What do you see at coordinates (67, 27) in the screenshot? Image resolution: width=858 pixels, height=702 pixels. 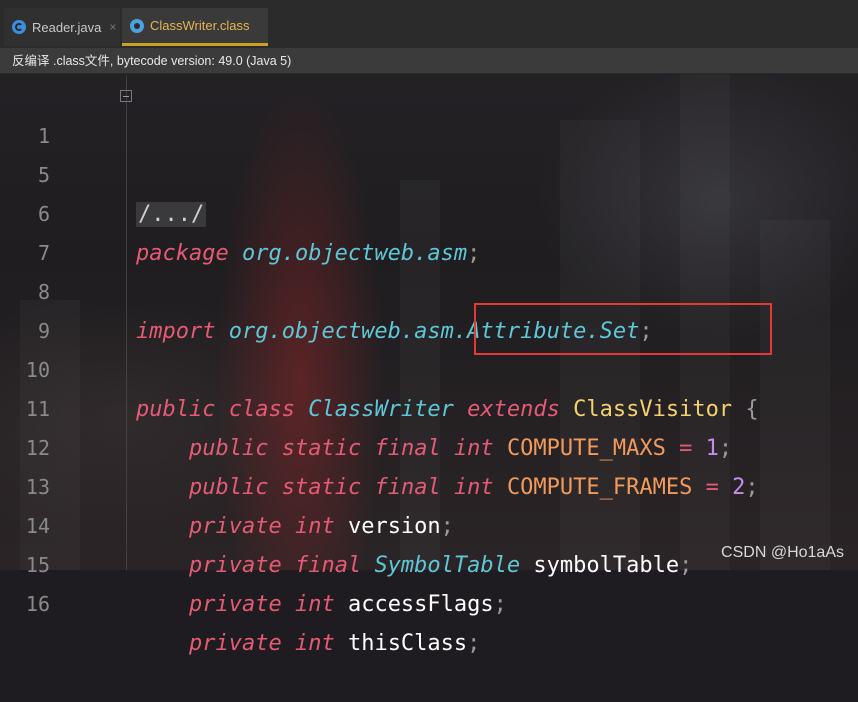 I see `tab-label: Reader.java` at bounding box center [67, 27].